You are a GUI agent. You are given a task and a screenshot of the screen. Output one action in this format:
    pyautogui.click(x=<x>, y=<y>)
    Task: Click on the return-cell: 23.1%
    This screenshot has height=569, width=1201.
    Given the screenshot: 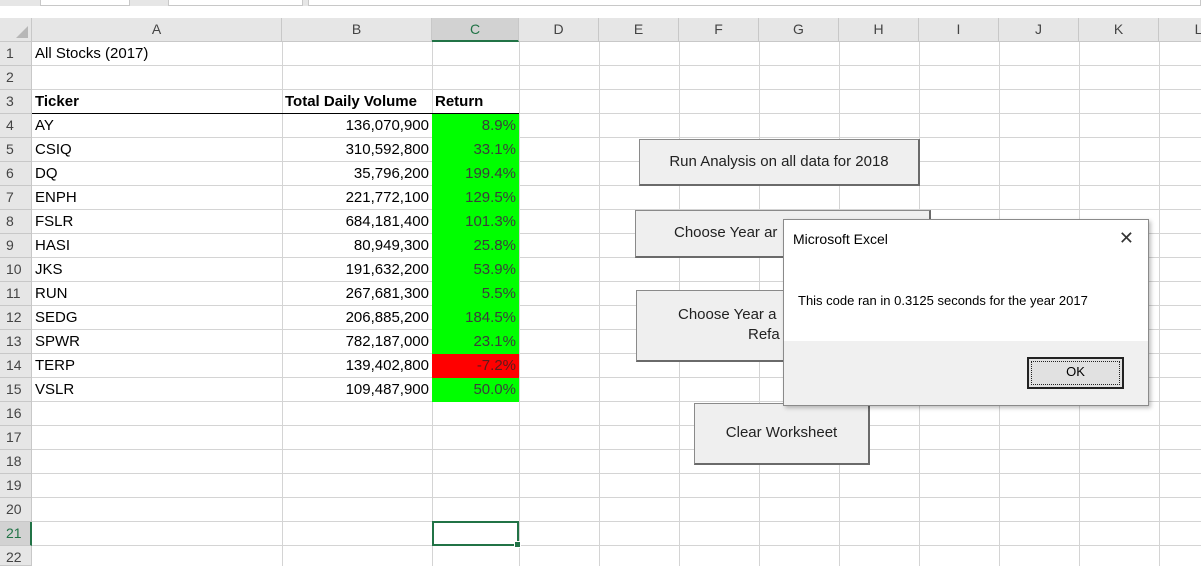 What is the action you would take?
    pyautogui.click(x=475, y=342)
    